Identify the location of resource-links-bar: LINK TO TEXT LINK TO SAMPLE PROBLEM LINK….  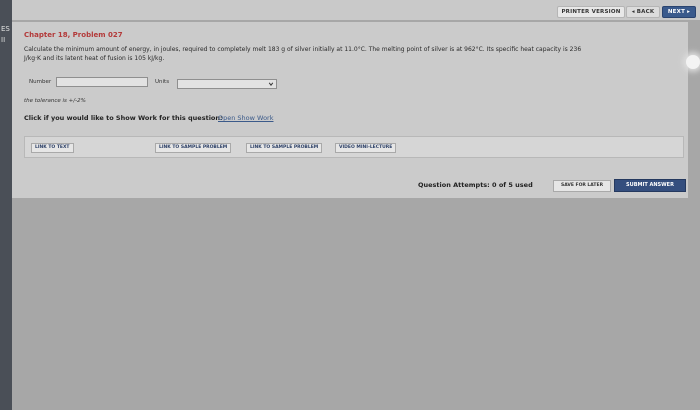
(354, 147).